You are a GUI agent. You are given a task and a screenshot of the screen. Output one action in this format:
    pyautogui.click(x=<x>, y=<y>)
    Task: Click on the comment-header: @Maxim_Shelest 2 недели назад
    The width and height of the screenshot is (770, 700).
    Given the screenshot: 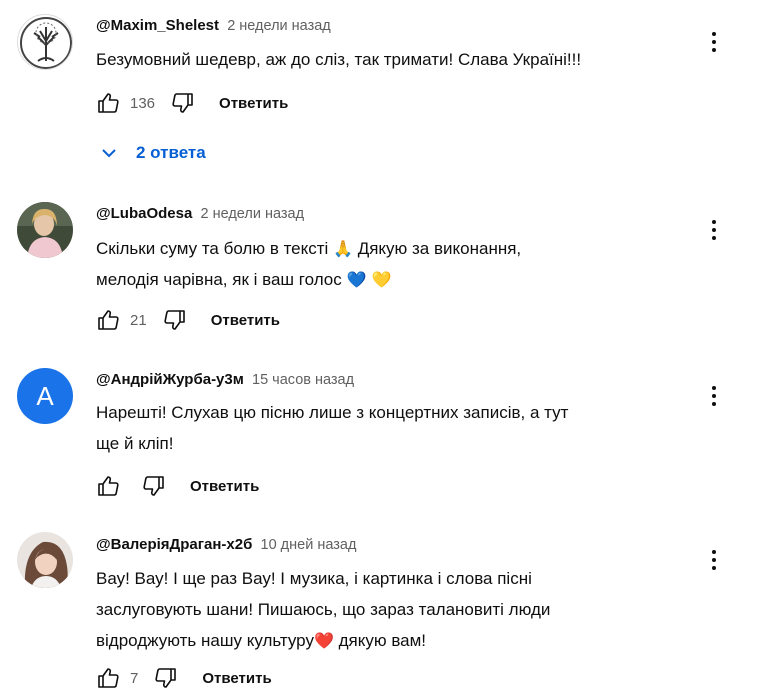 What is the action you would take?
    pyautogui.click(x=213, y=26)
    